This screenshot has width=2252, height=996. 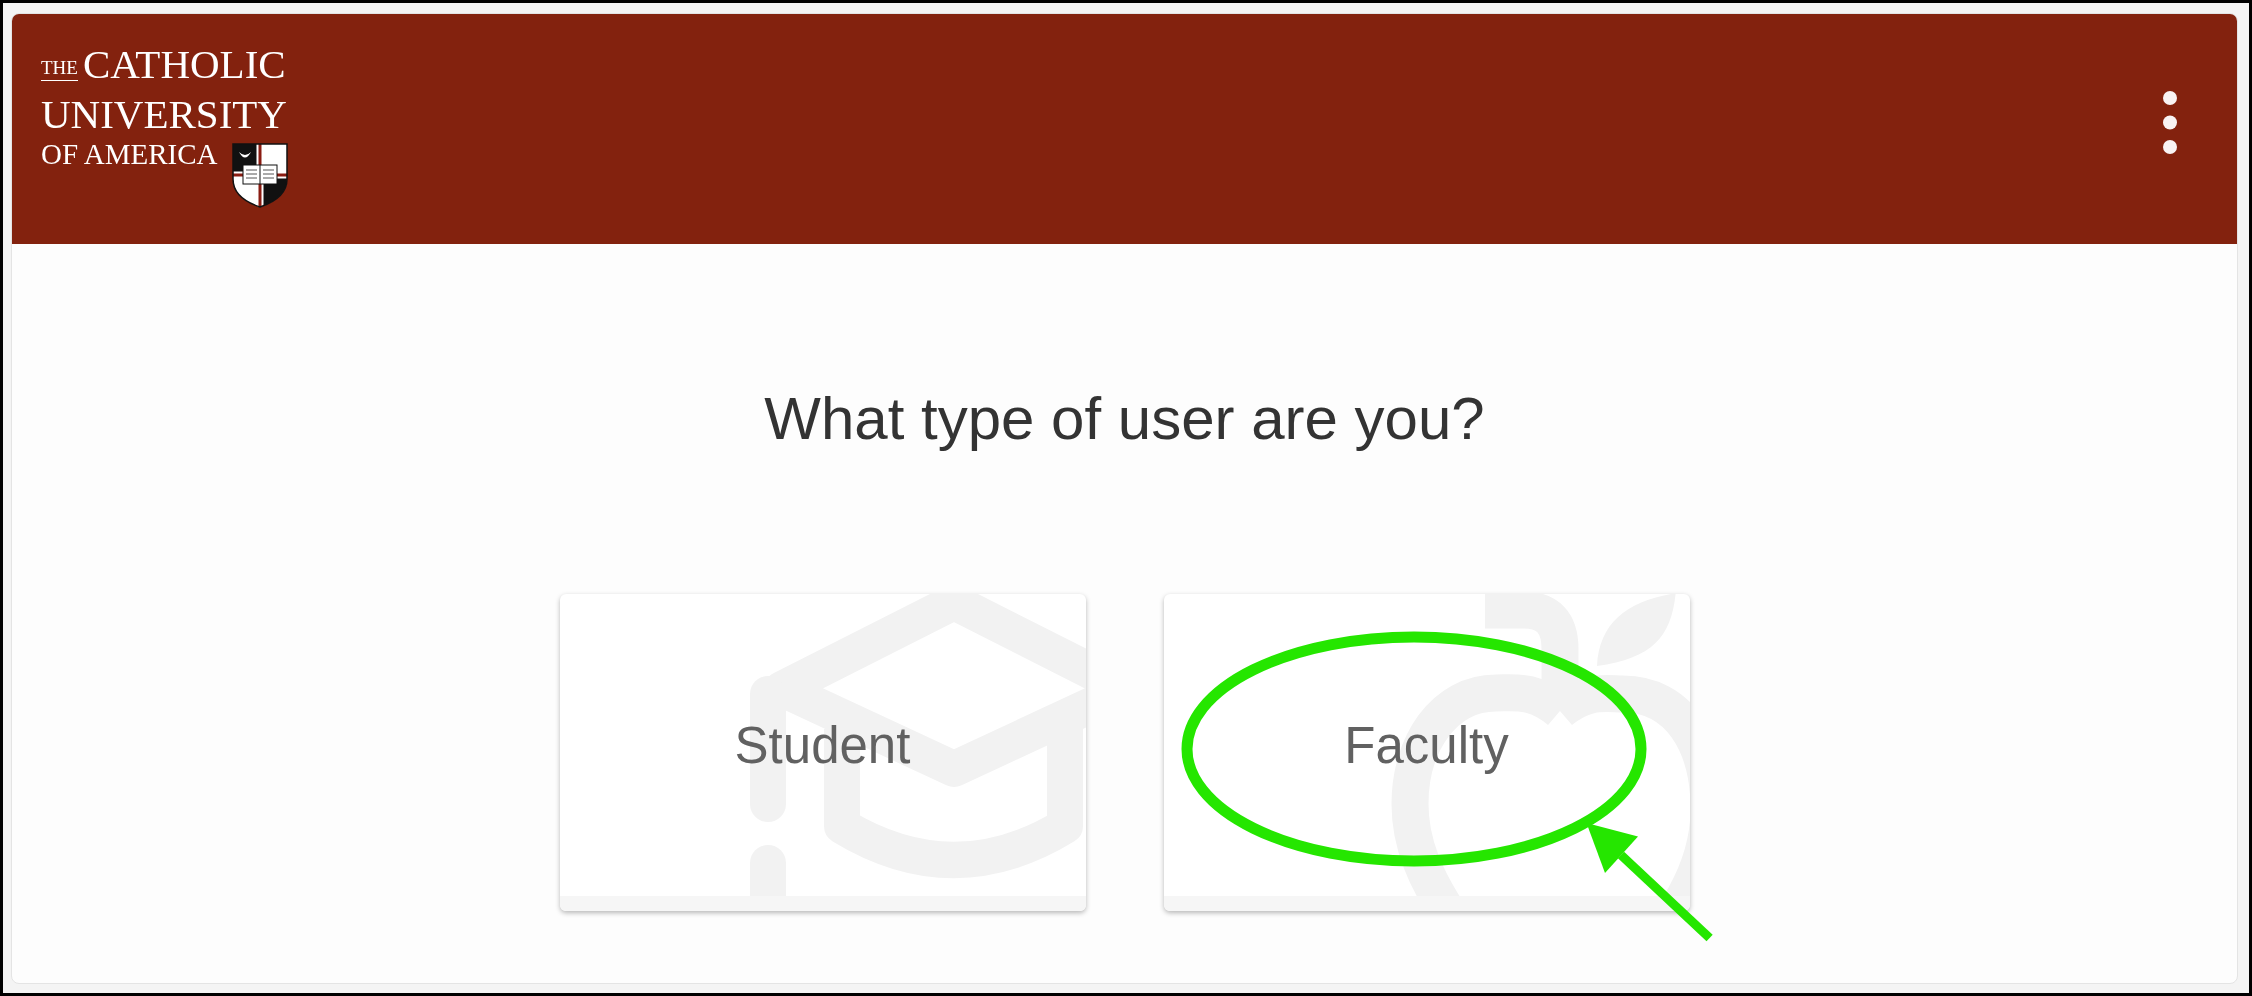 What do you see at coordinates (1124, 419) in the screenshot?
I see `prompt-heading: What type of user are you?` at bounding box center [1124, 419].